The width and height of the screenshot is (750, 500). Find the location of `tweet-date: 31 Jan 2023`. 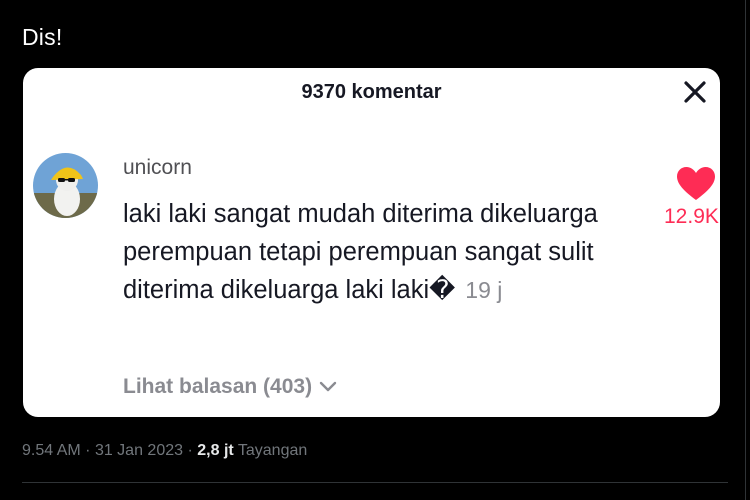

tweet-date: 31 Jan 2023 is located at coordinates (139, 450).